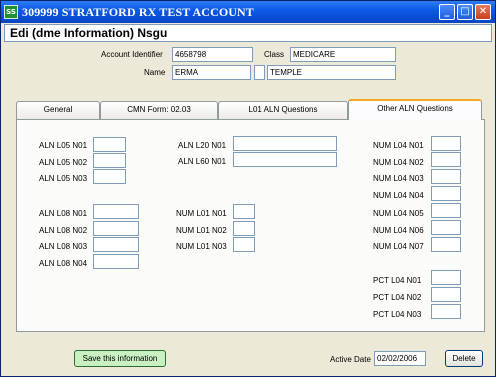 The width and height of the screenshot is (496, 377). What do you see at coordinates (201, 230) in the screenshot?
I see `num-l01-n02-label: NUM L01 N02` at bounding box center [201, 230].